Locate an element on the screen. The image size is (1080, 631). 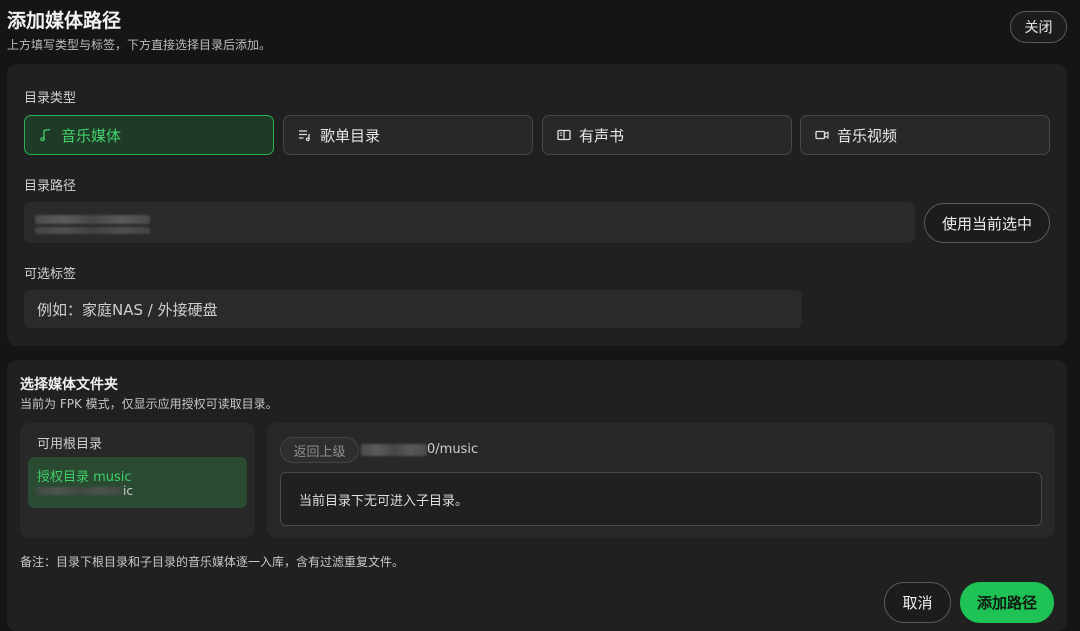
picker-title: 选择媒体文件夹 is located at coordinates (69, 385).